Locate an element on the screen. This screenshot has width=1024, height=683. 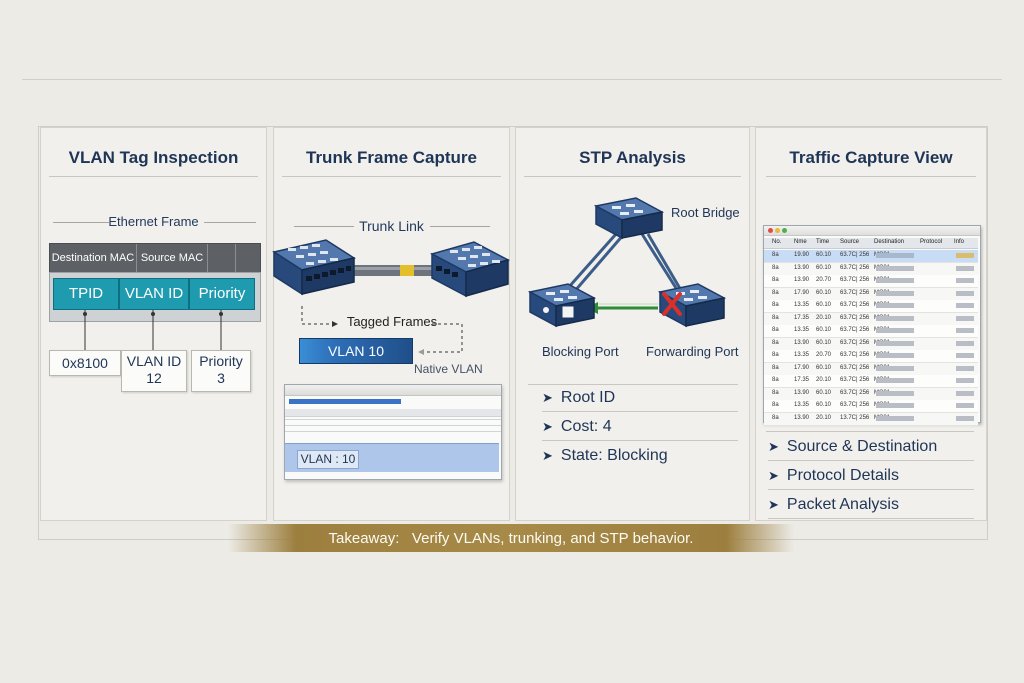
minimize-icon is located at coordinates (777, 230).